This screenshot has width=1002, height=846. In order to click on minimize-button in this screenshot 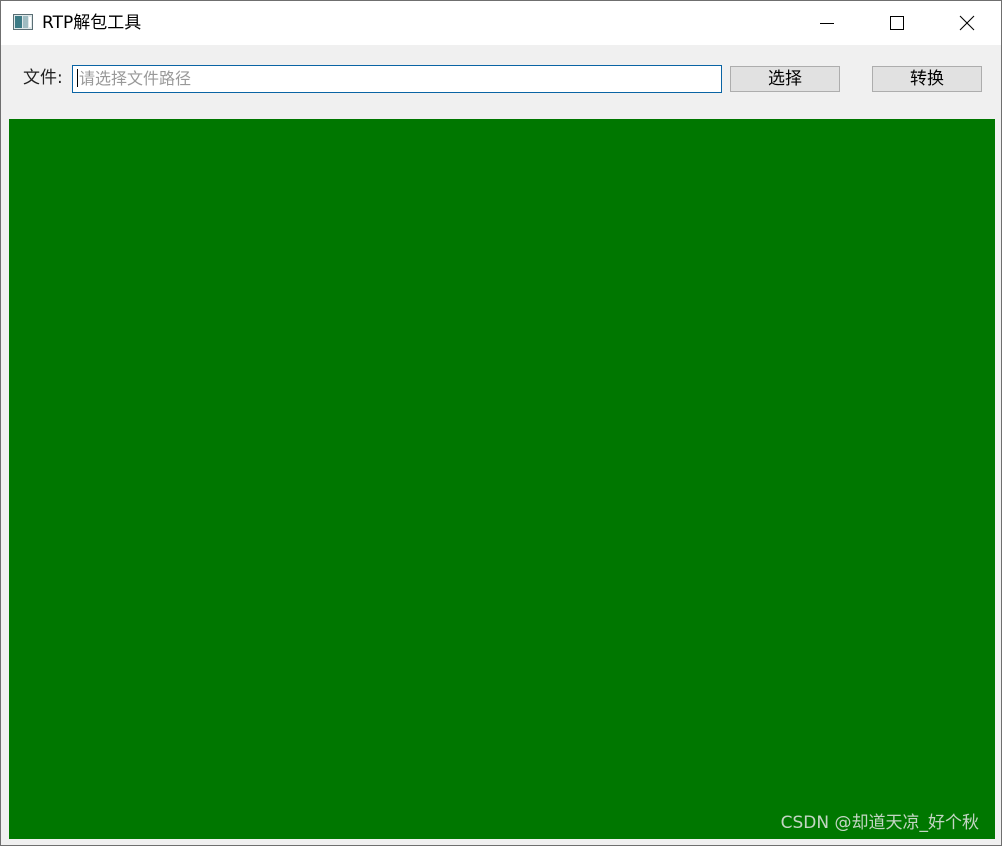, I will do `click(827, 23)`.